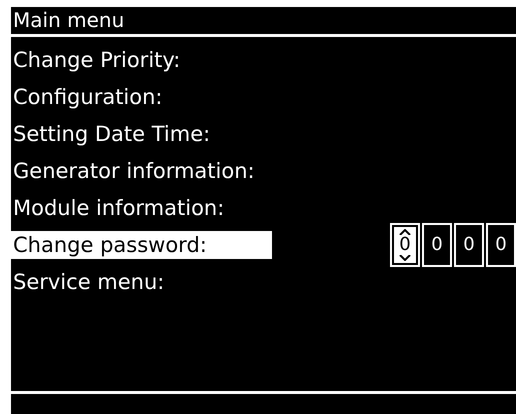 The height and width of the screenshot is (414, 516). Describe the element at coordinates (143, 60) in the screenshot. I see `menu-item: Change Priority:` at that location.